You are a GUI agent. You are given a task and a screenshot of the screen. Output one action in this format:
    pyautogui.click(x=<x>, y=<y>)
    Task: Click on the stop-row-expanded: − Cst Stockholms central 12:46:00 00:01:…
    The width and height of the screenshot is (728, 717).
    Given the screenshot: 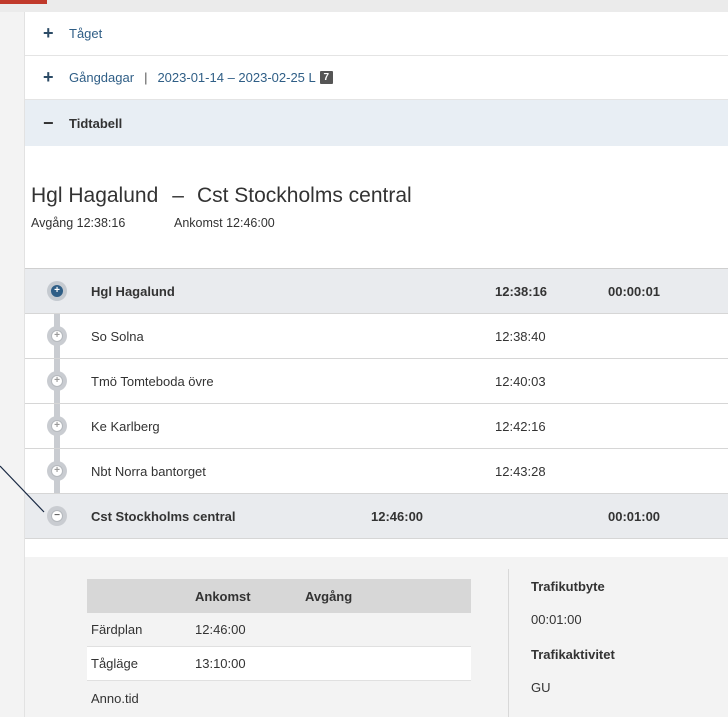 What is the action you would take?
    pyautogui.click(x=376, y=516)
    